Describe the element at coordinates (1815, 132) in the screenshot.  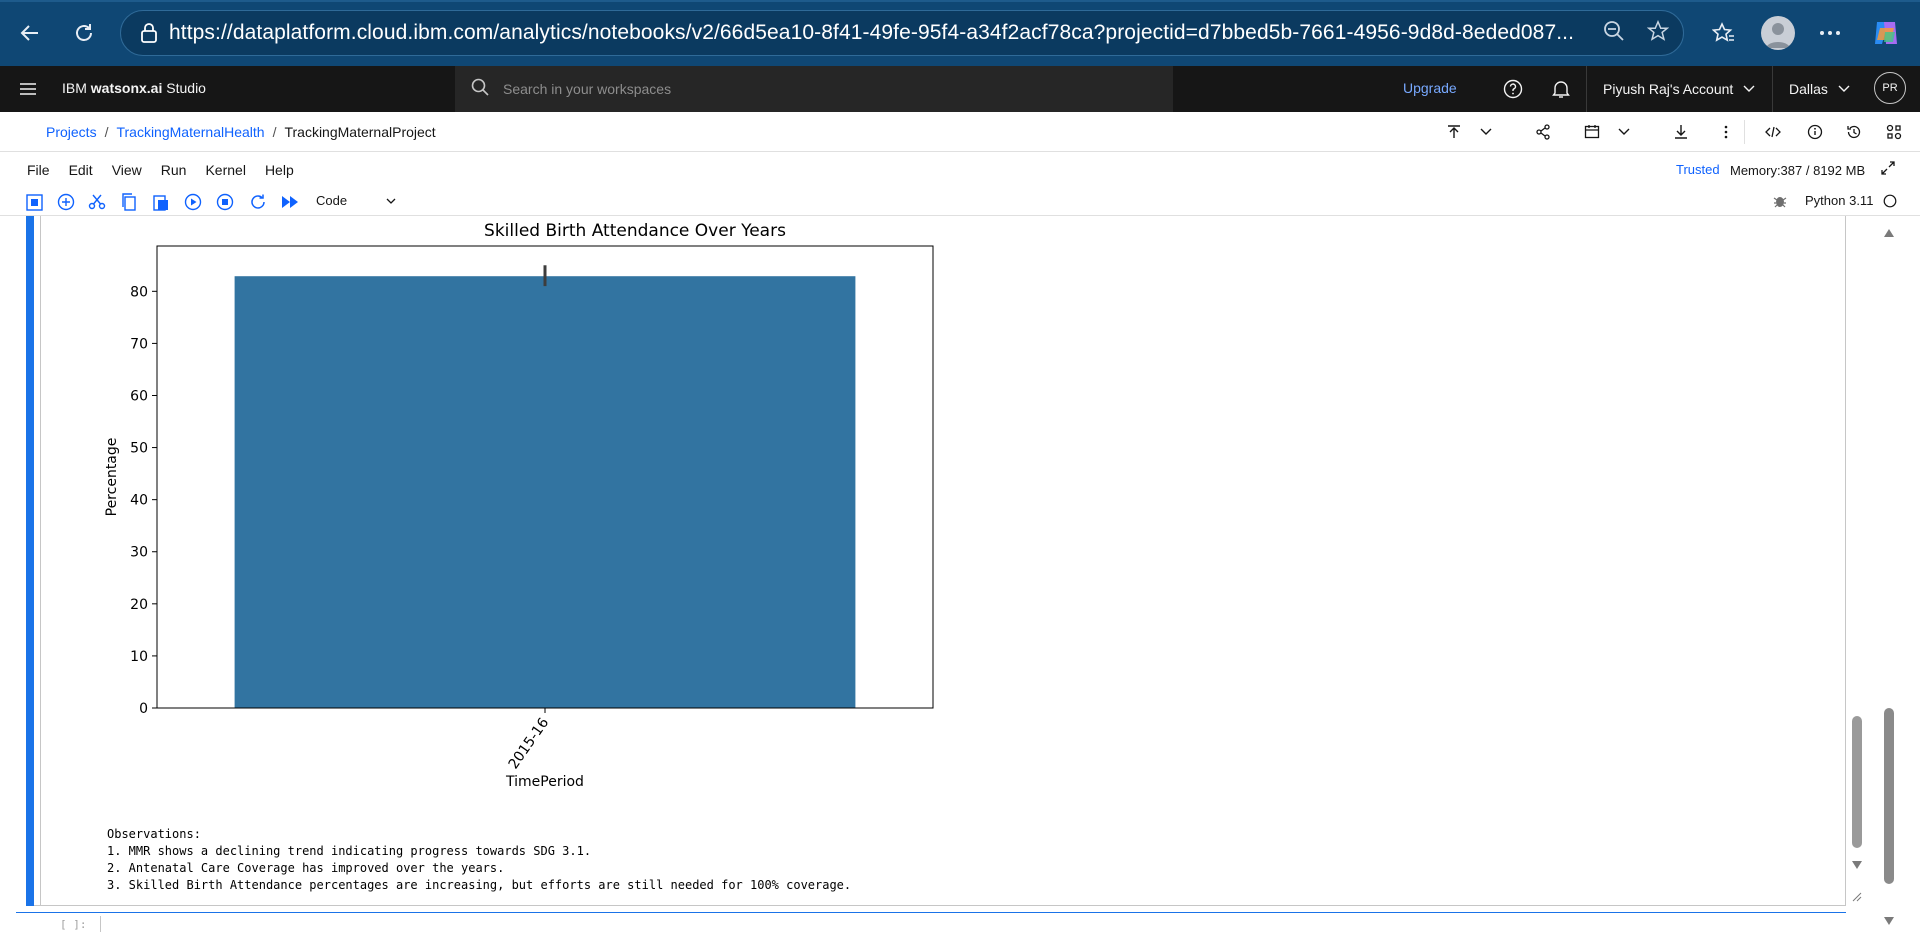
I see `info-icon` at that location.